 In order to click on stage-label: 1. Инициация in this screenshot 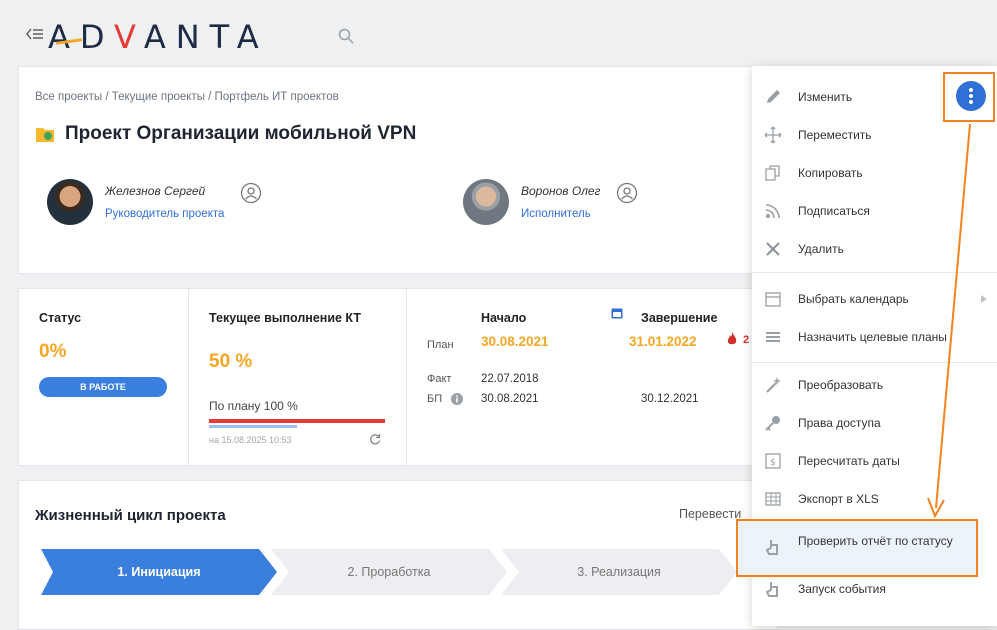, I will do `click(159, 572)`.